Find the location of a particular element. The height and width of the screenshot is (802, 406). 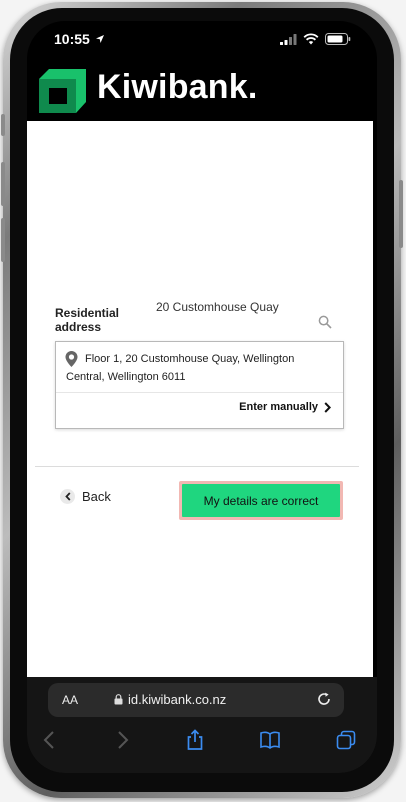

forward-nav-icon is located at coordinates (122, 740).